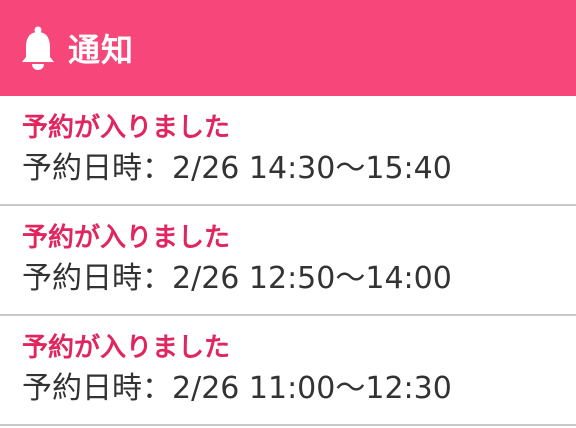  Describe the element at coordinates (101, 50) in the screenshot. I see `page-title: 通知` at that location.